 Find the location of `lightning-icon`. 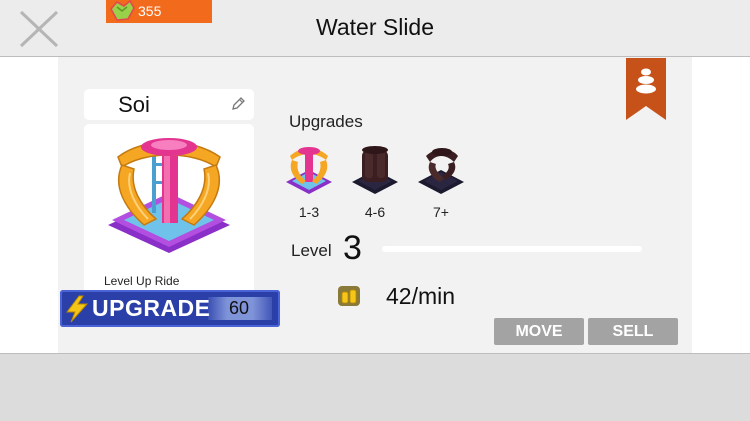

lightning-icon is located at coordinates (77, 309).